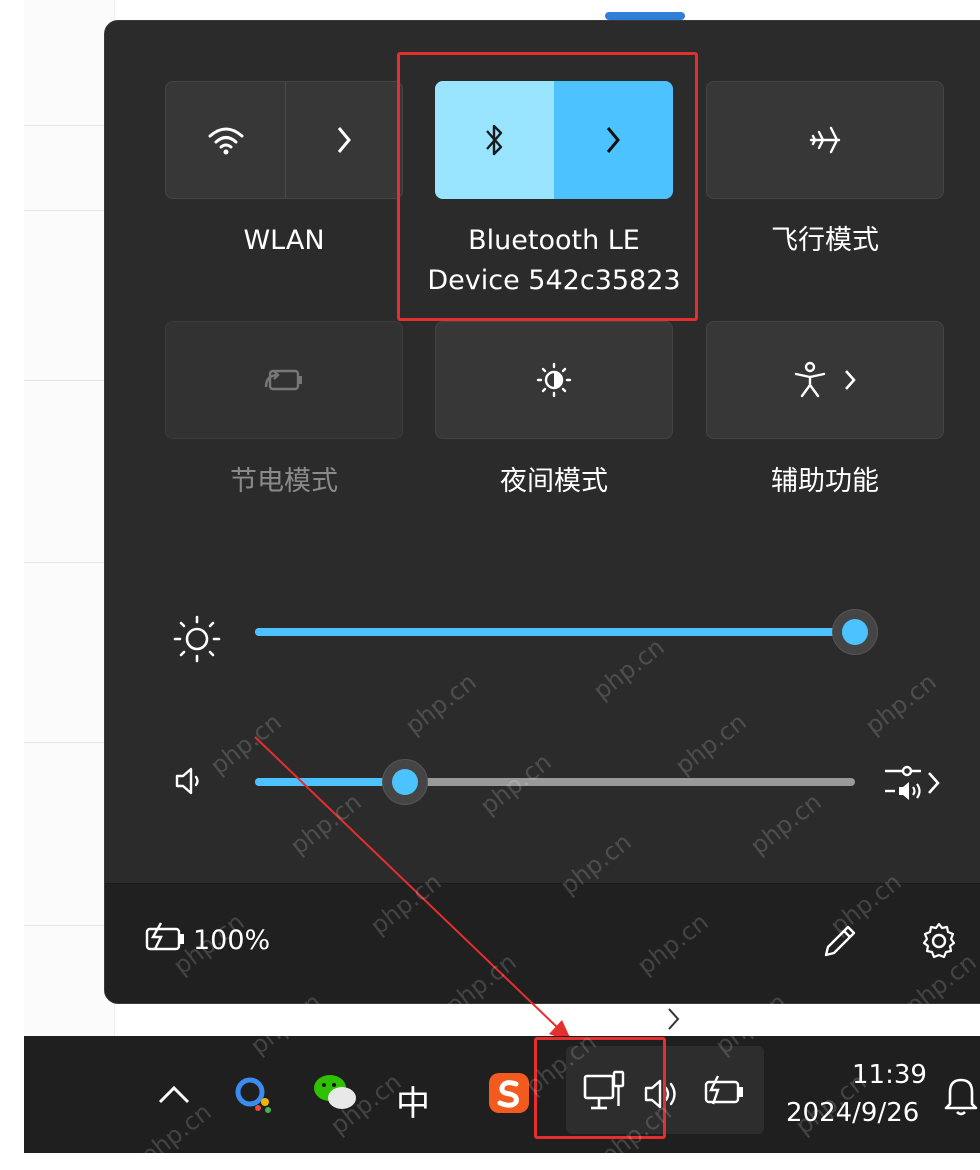 This screenshot has height=1170, width=980. Describe the element at coordinates (724, 1092) in the screenshot. I see `battery-charging-icon` at that location.